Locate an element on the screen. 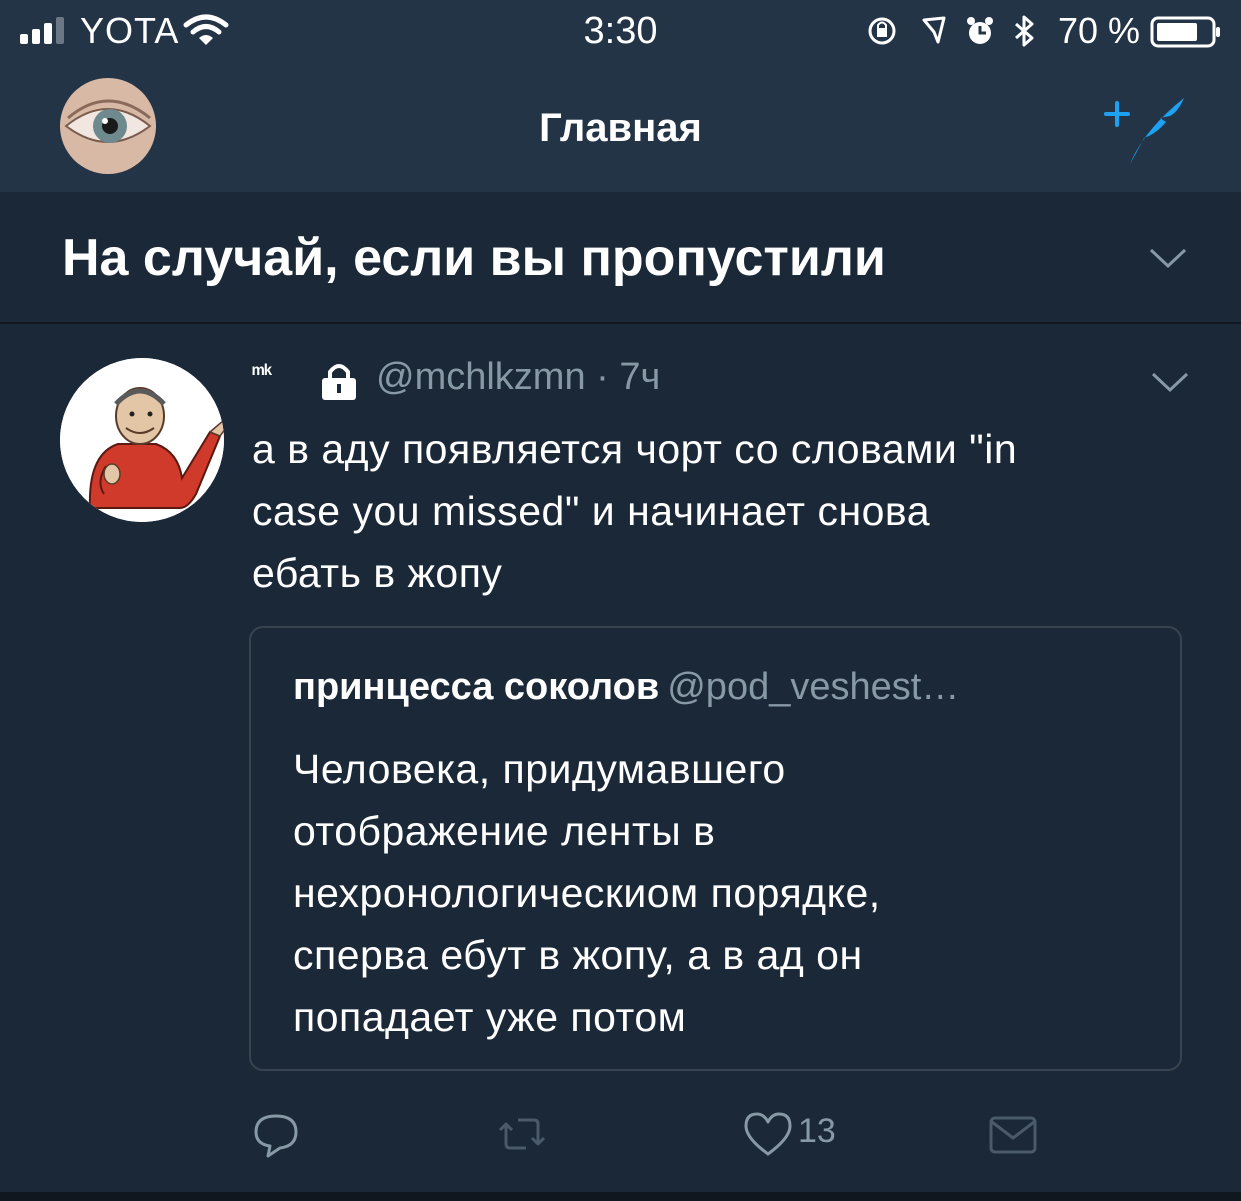  lock-icon is located at coordinates (339, 382).